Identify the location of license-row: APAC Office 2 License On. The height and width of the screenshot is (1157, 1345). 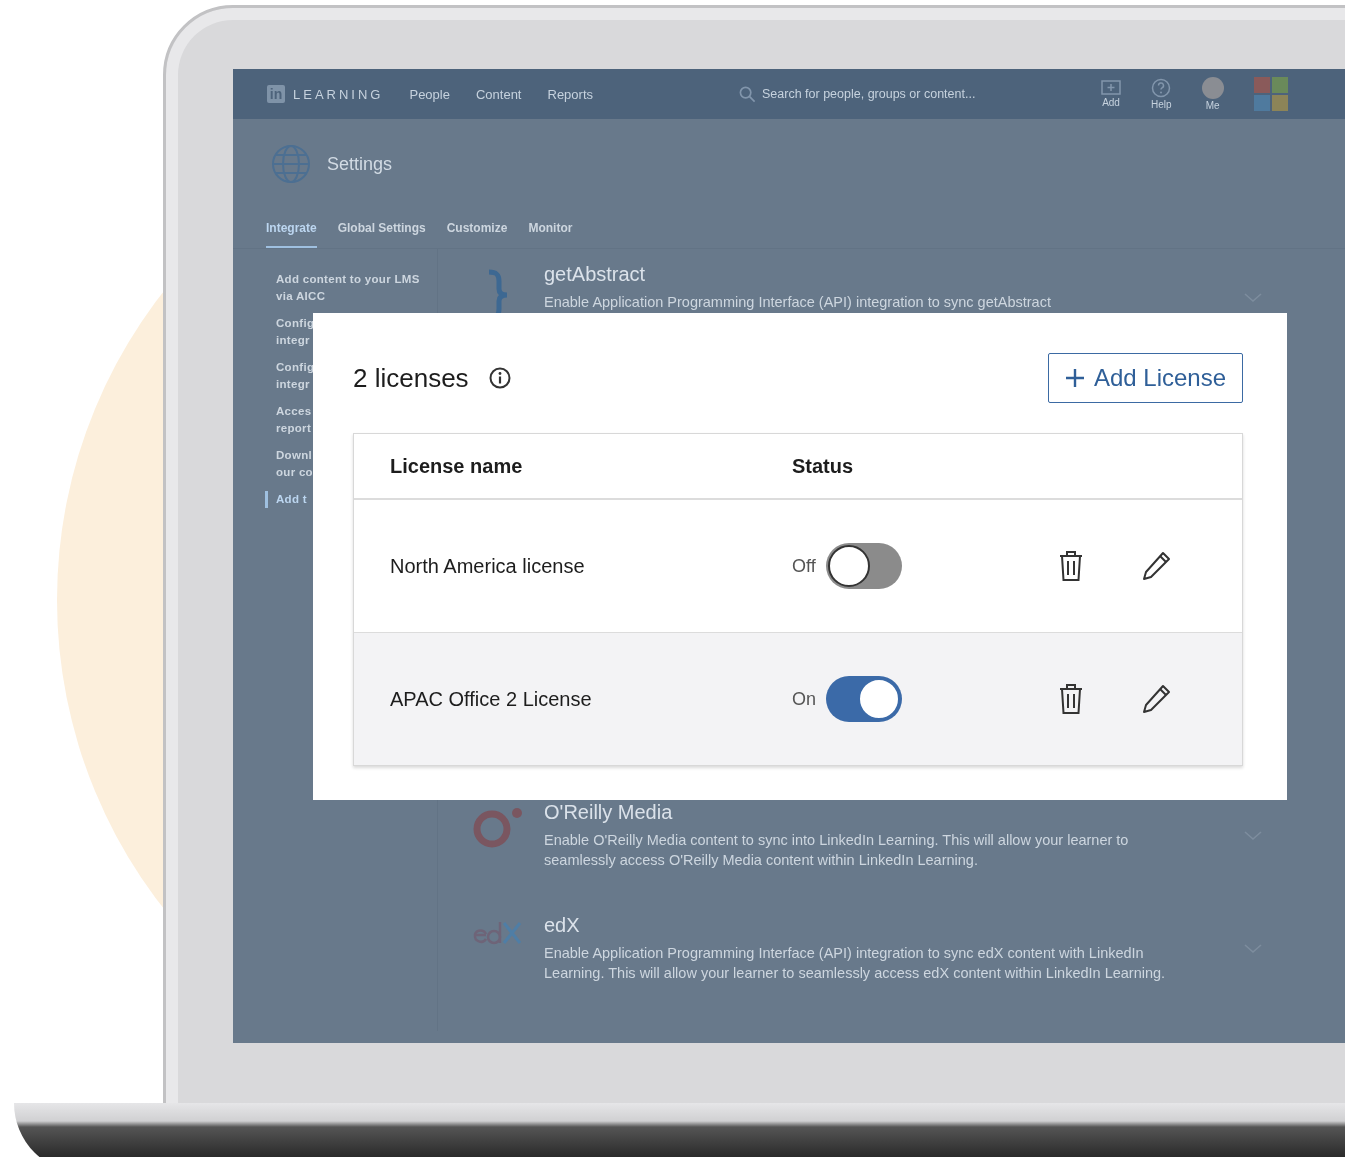
(798, 699).